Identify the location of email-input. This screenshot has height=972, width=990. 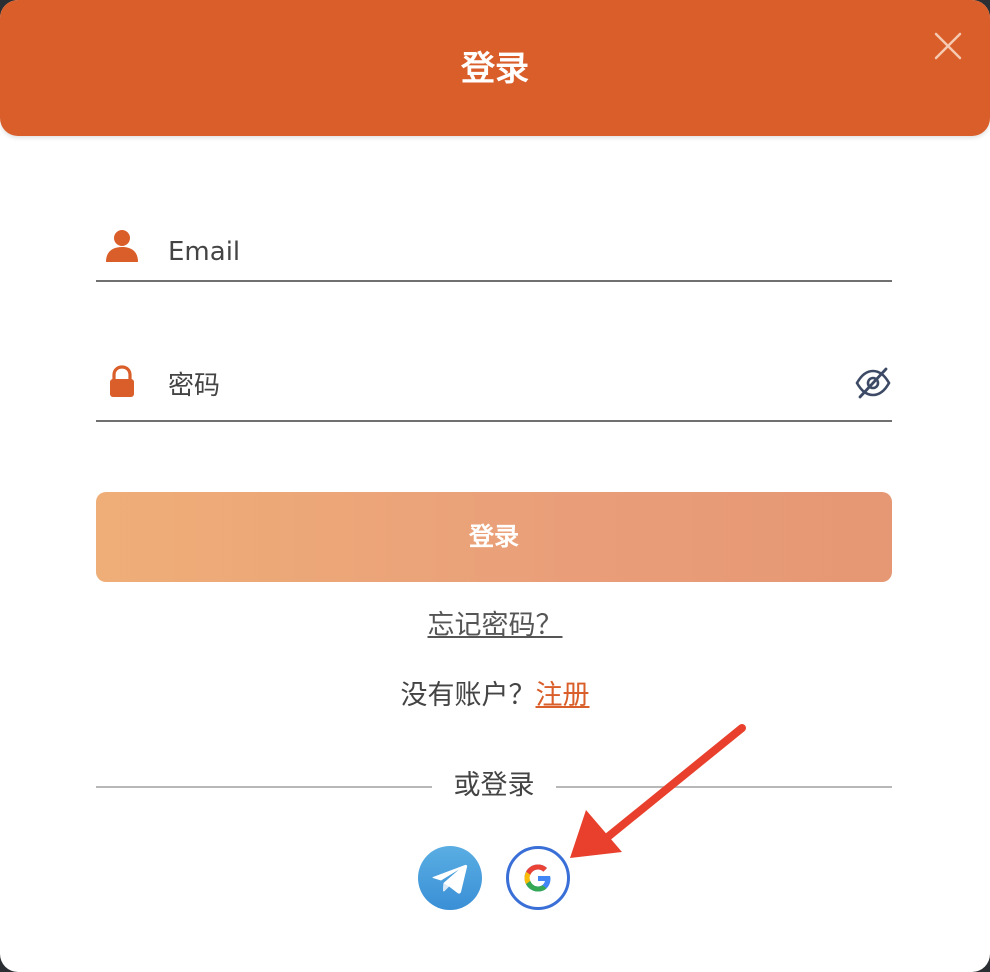
(488, 252).